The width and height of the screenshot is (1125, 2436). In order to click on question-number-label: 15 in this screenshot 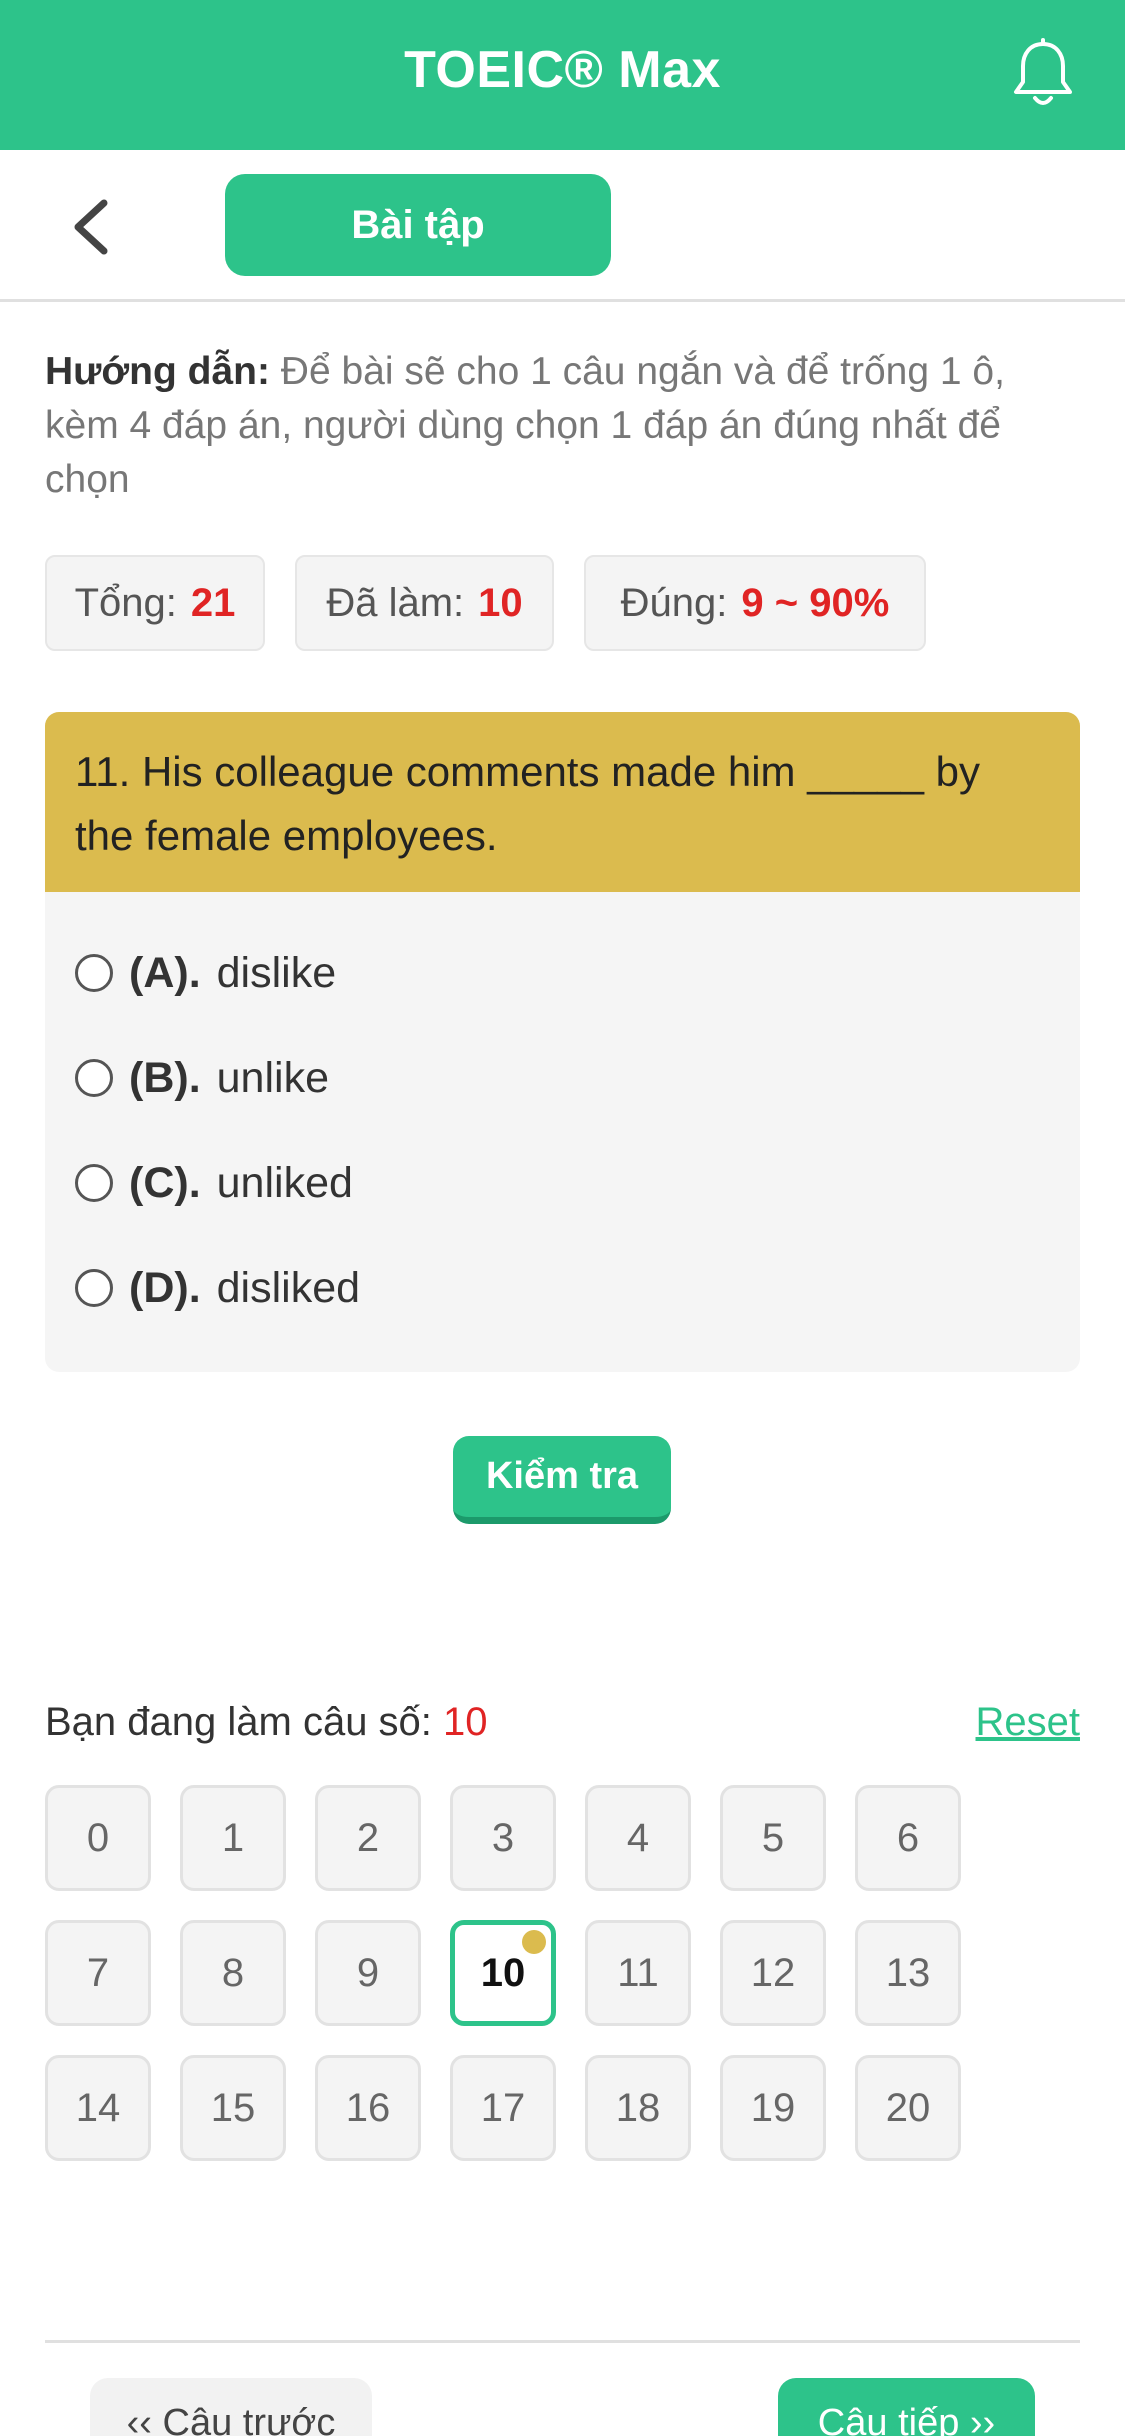, I will do `click(233, 2107)`.